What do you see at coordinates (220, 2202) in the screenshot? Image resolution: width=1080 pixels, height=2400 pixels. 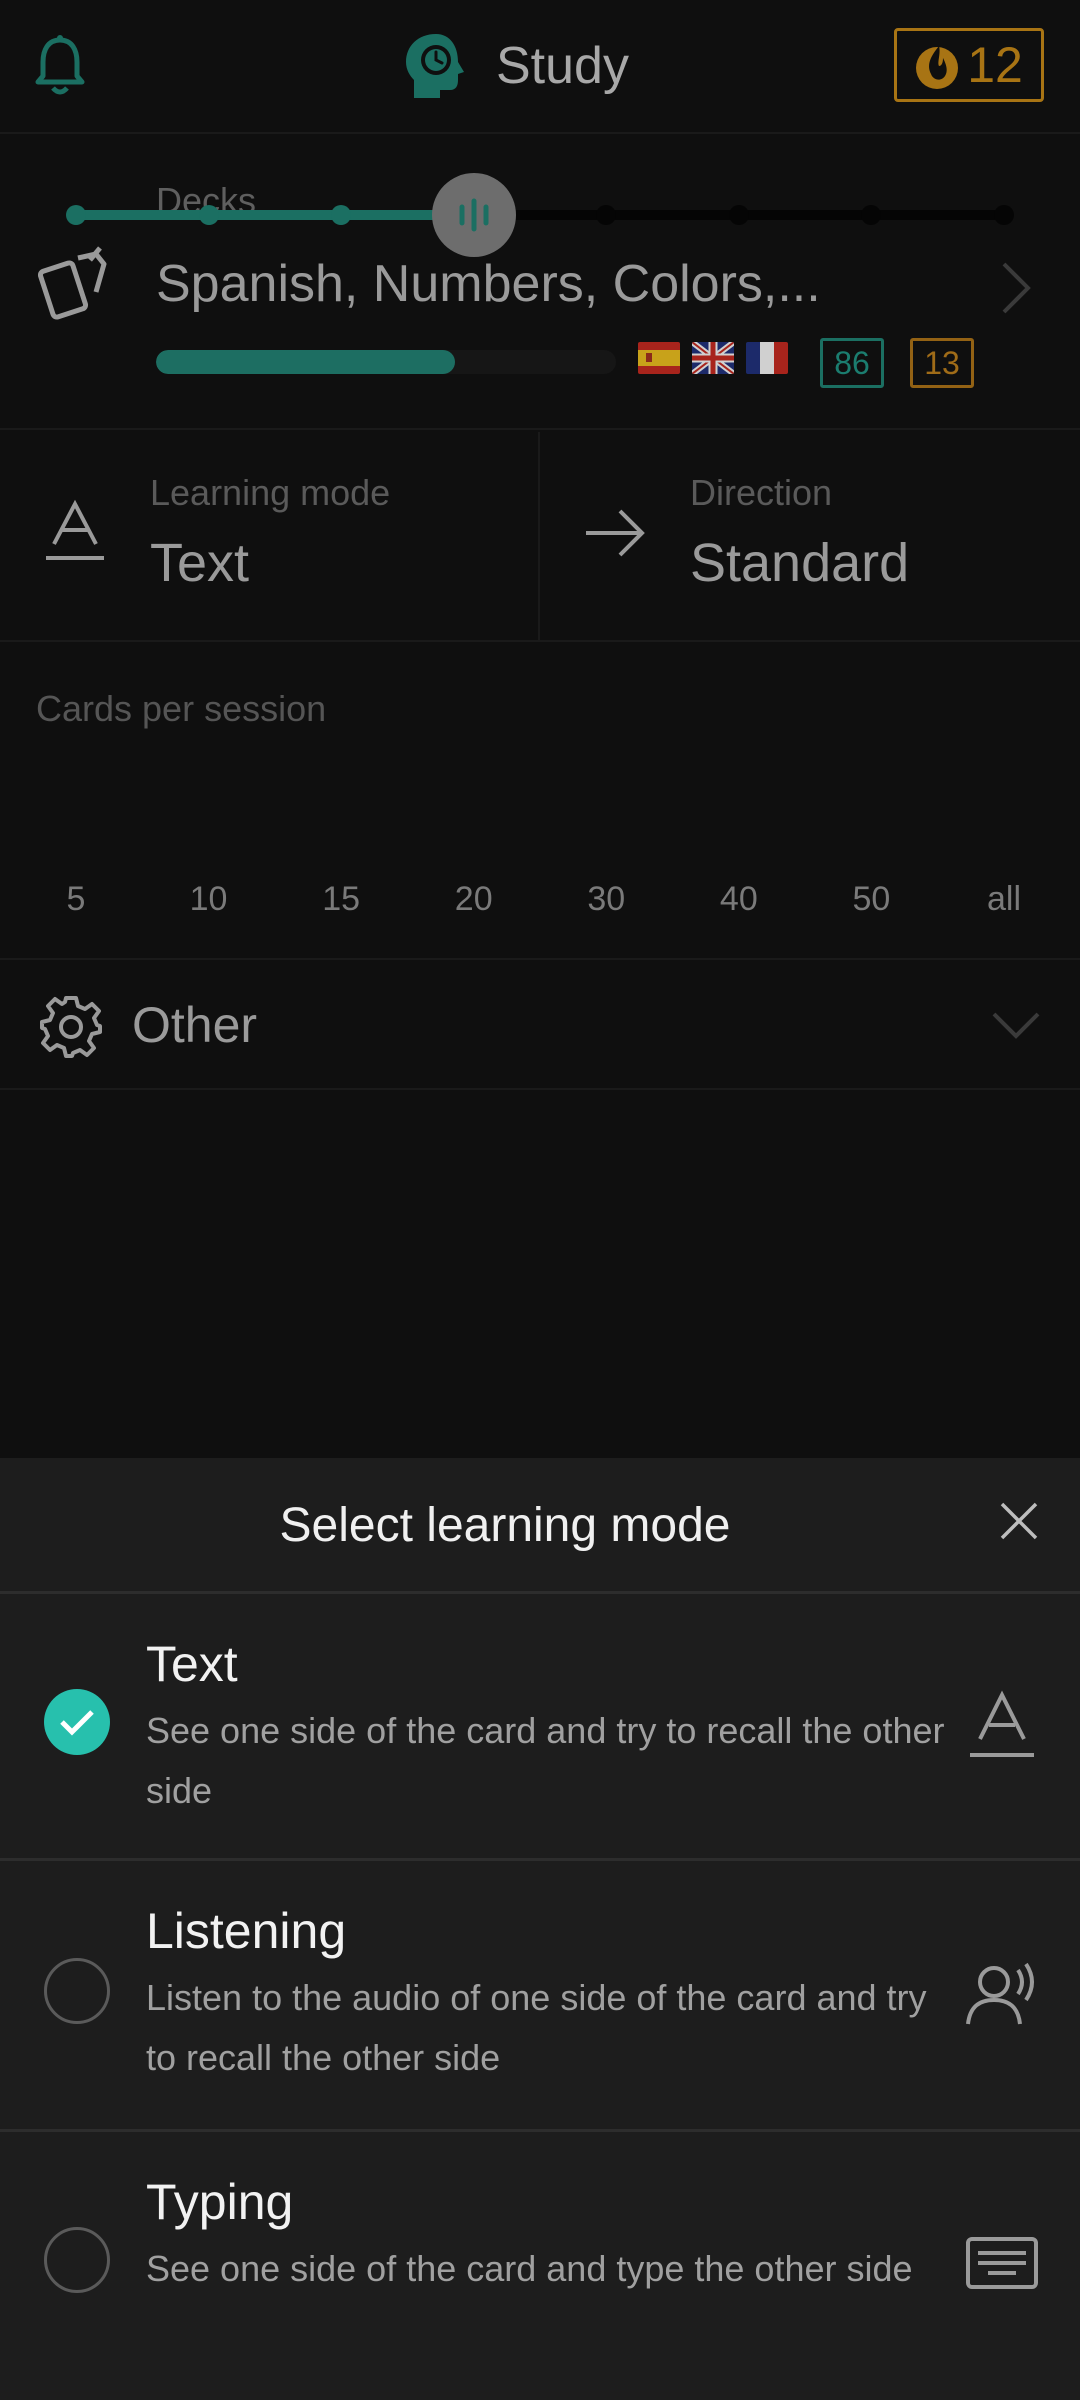 I see `option-name: Typing` at bounding box center [220, 2202].